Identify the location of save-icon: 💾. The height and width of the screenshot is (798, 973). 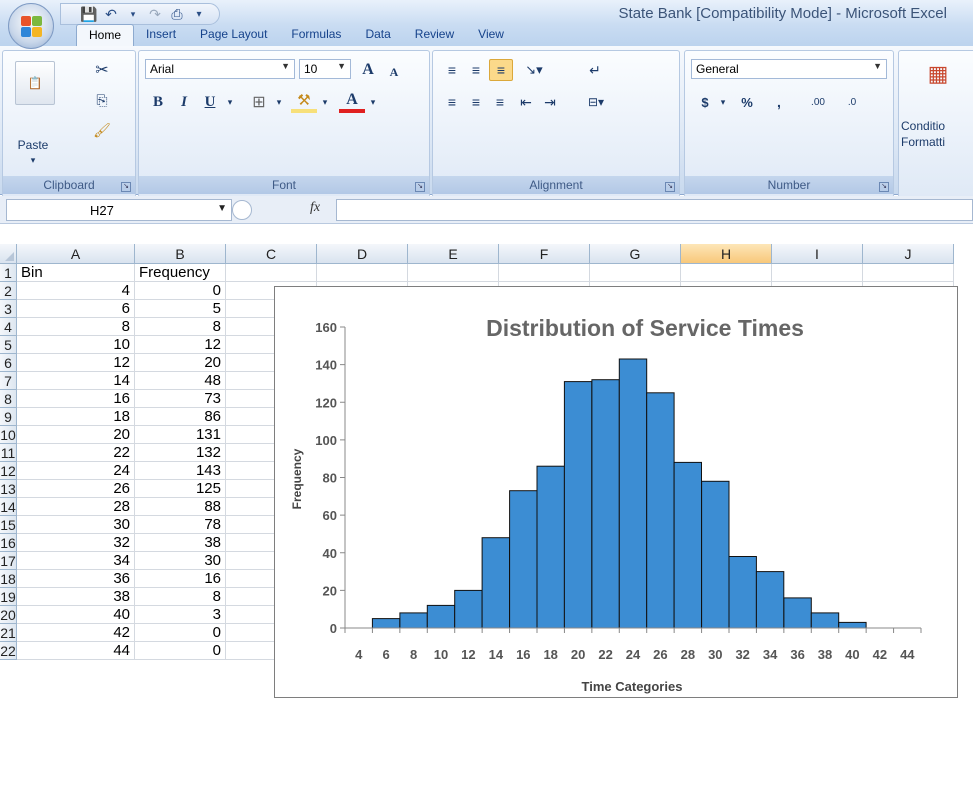
(88, 14).